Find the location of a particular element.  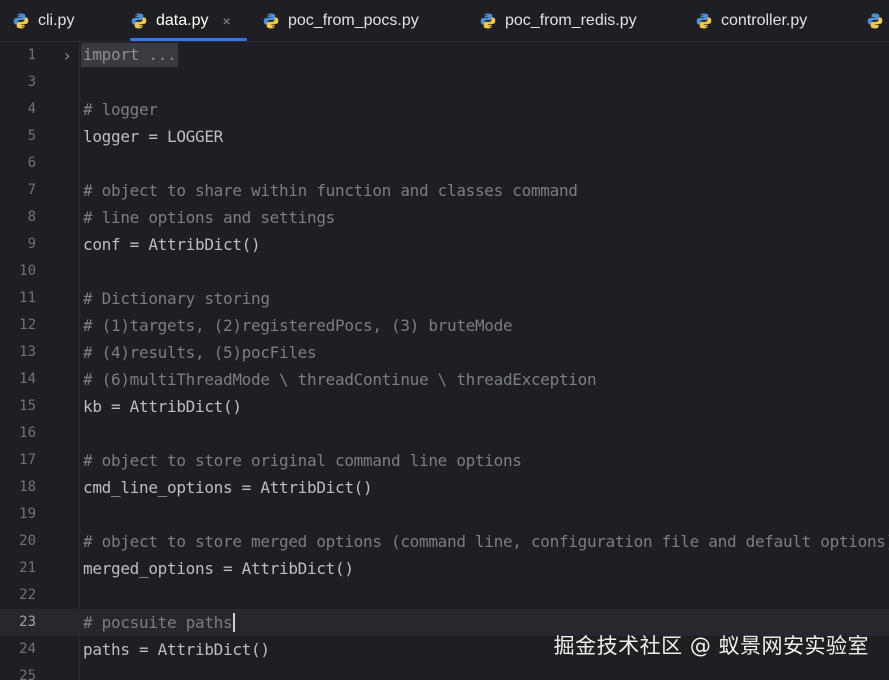

line-number: 9 is located at coordinates (18, 244).